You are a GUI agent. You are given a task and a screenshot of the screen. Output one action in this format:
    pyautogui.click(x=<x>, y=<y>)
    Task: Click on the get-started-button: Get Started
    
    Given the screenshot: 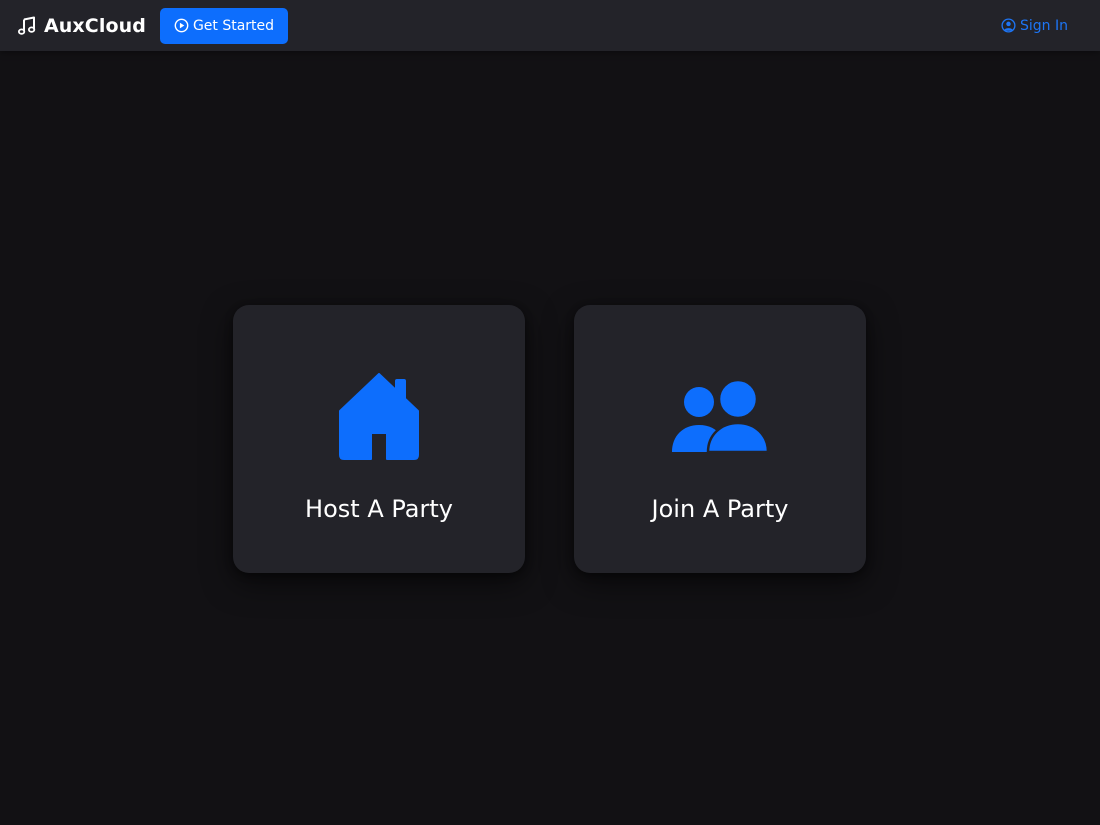 What is the action you would take?
    pyautogui.click(x=224, y=25)
    